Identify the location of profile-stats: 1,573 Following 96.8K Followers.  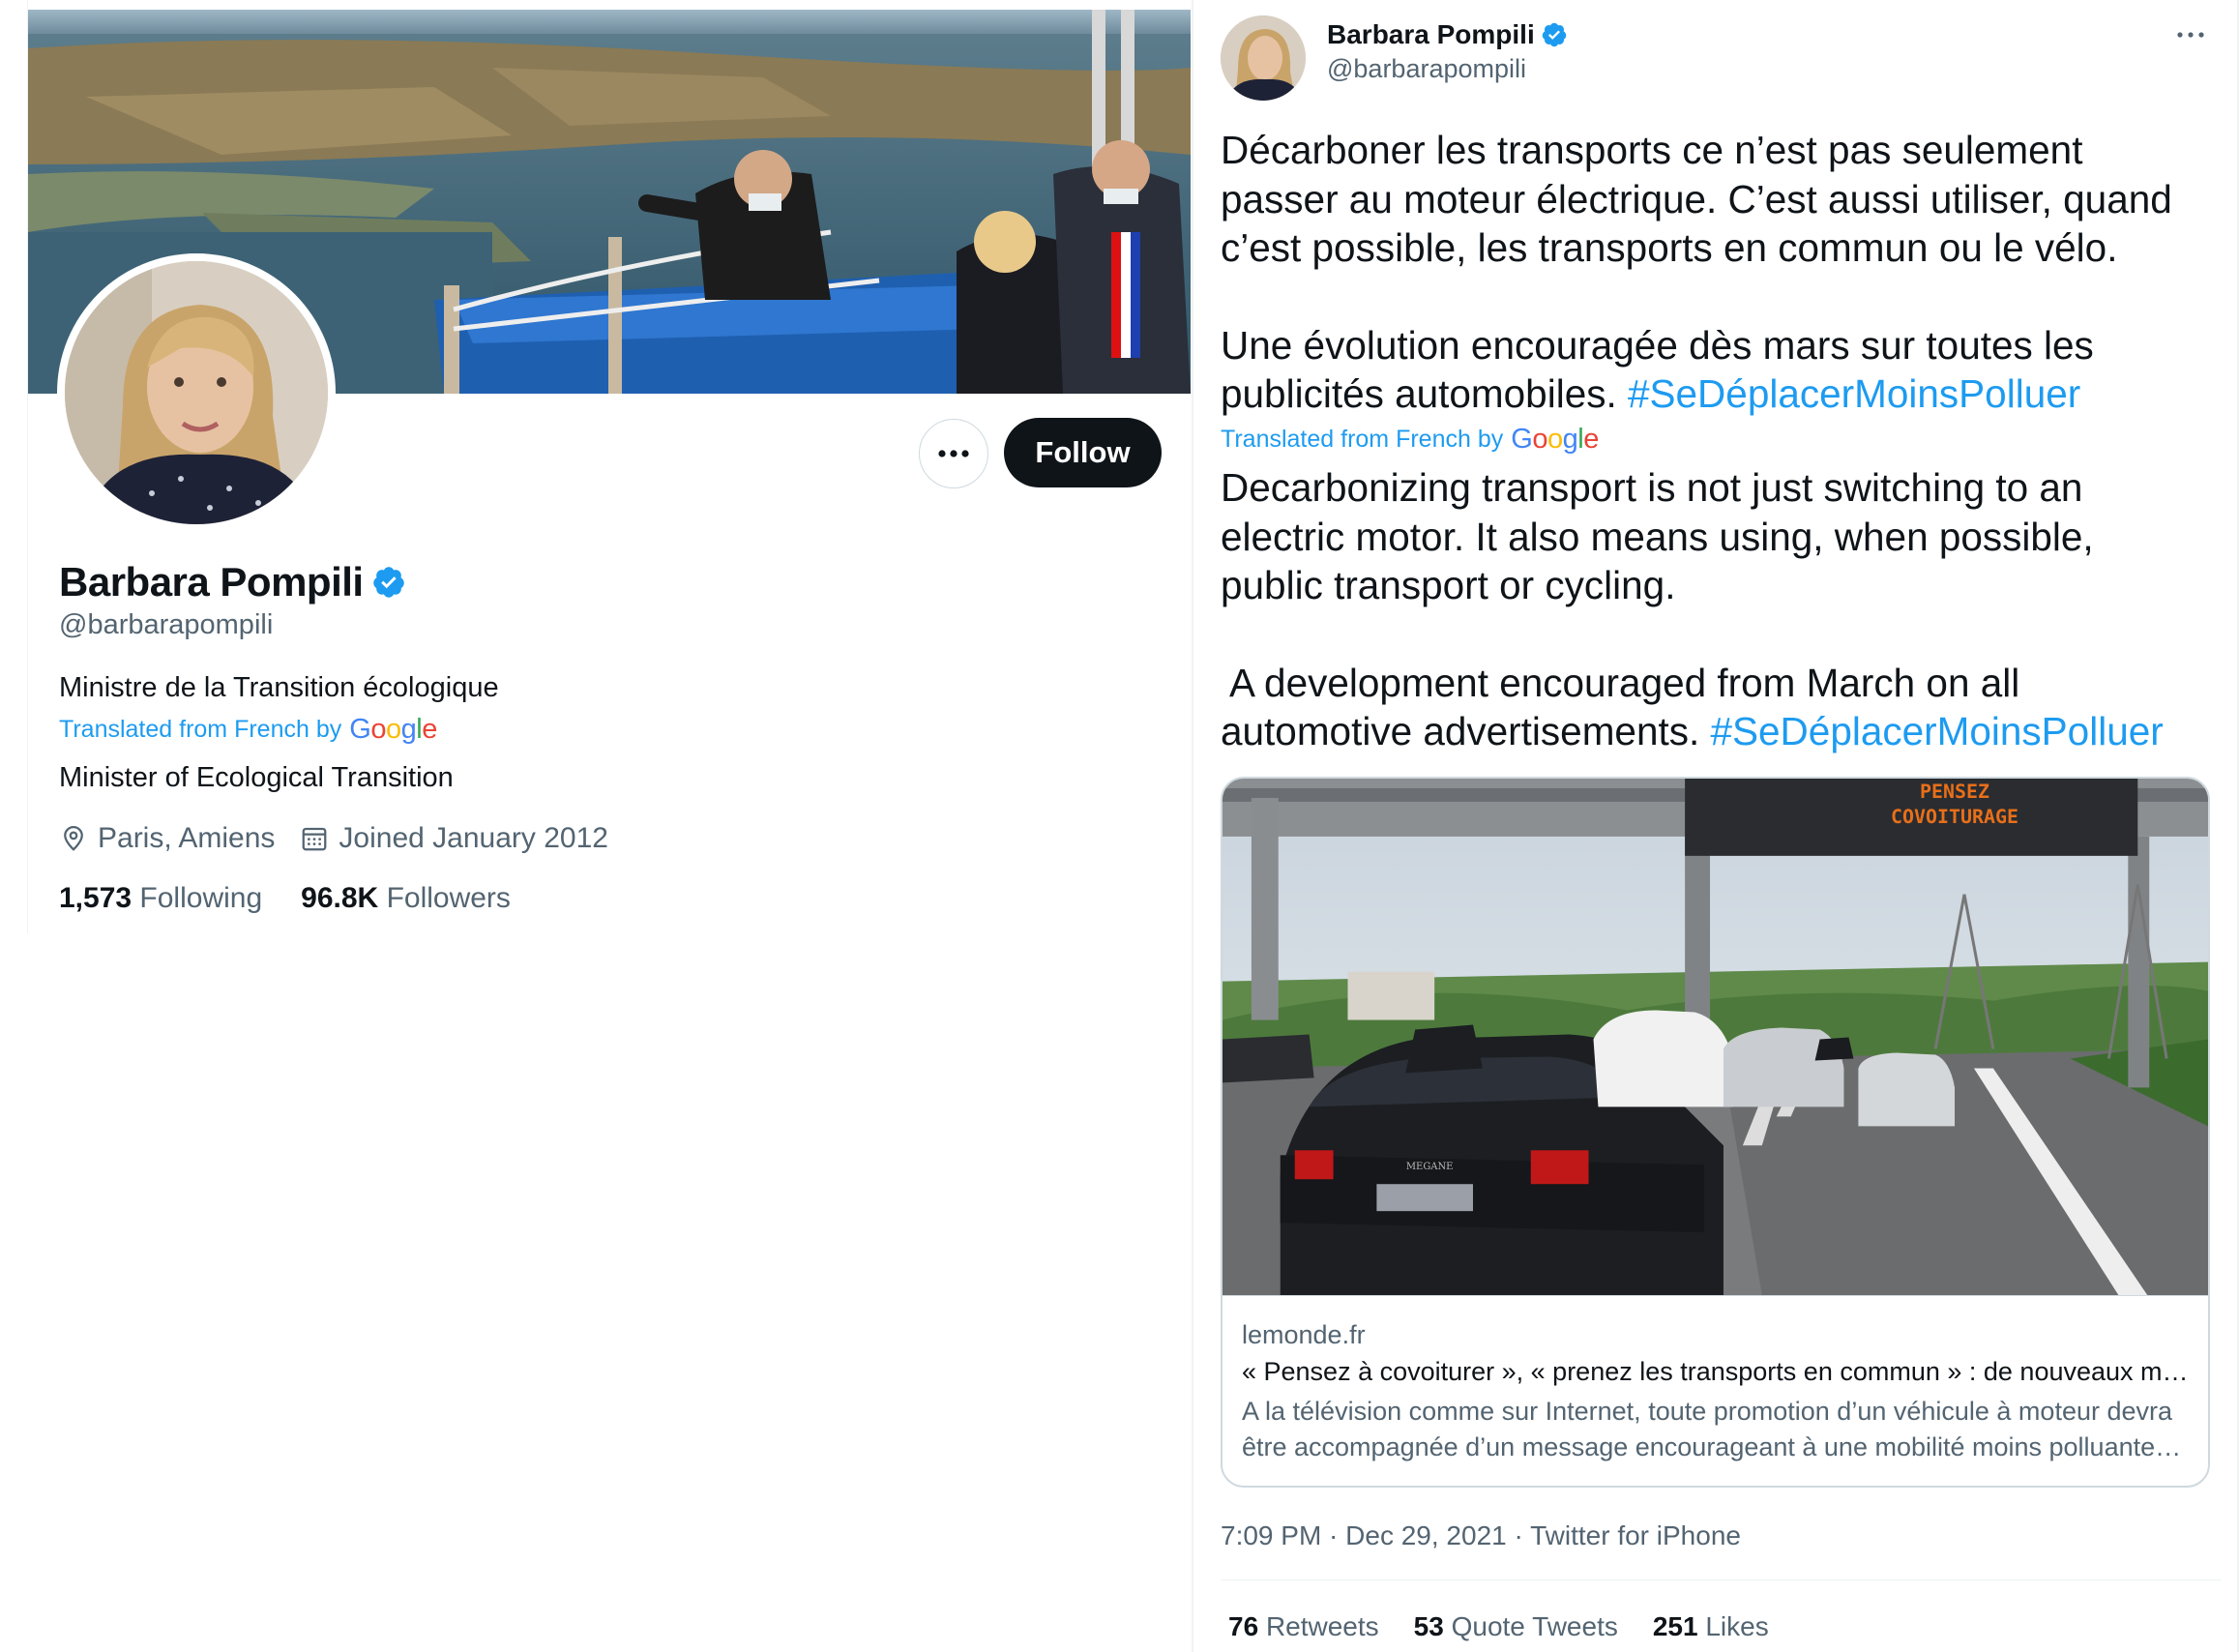
(285, 898).